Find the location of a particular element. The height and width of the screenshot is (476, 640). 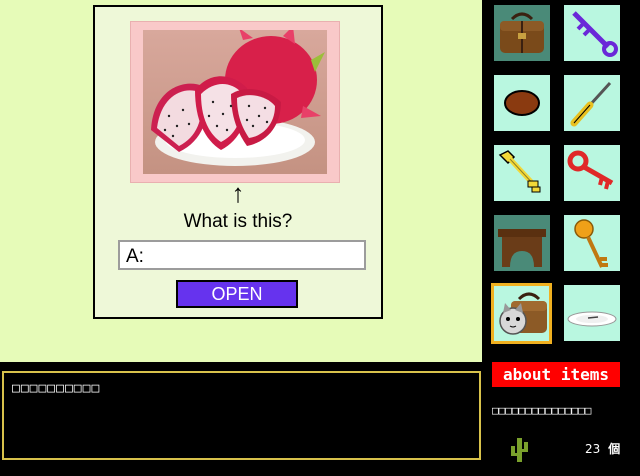

message-text: □□□□□□□□□□ is located at coordinates (56, 388).